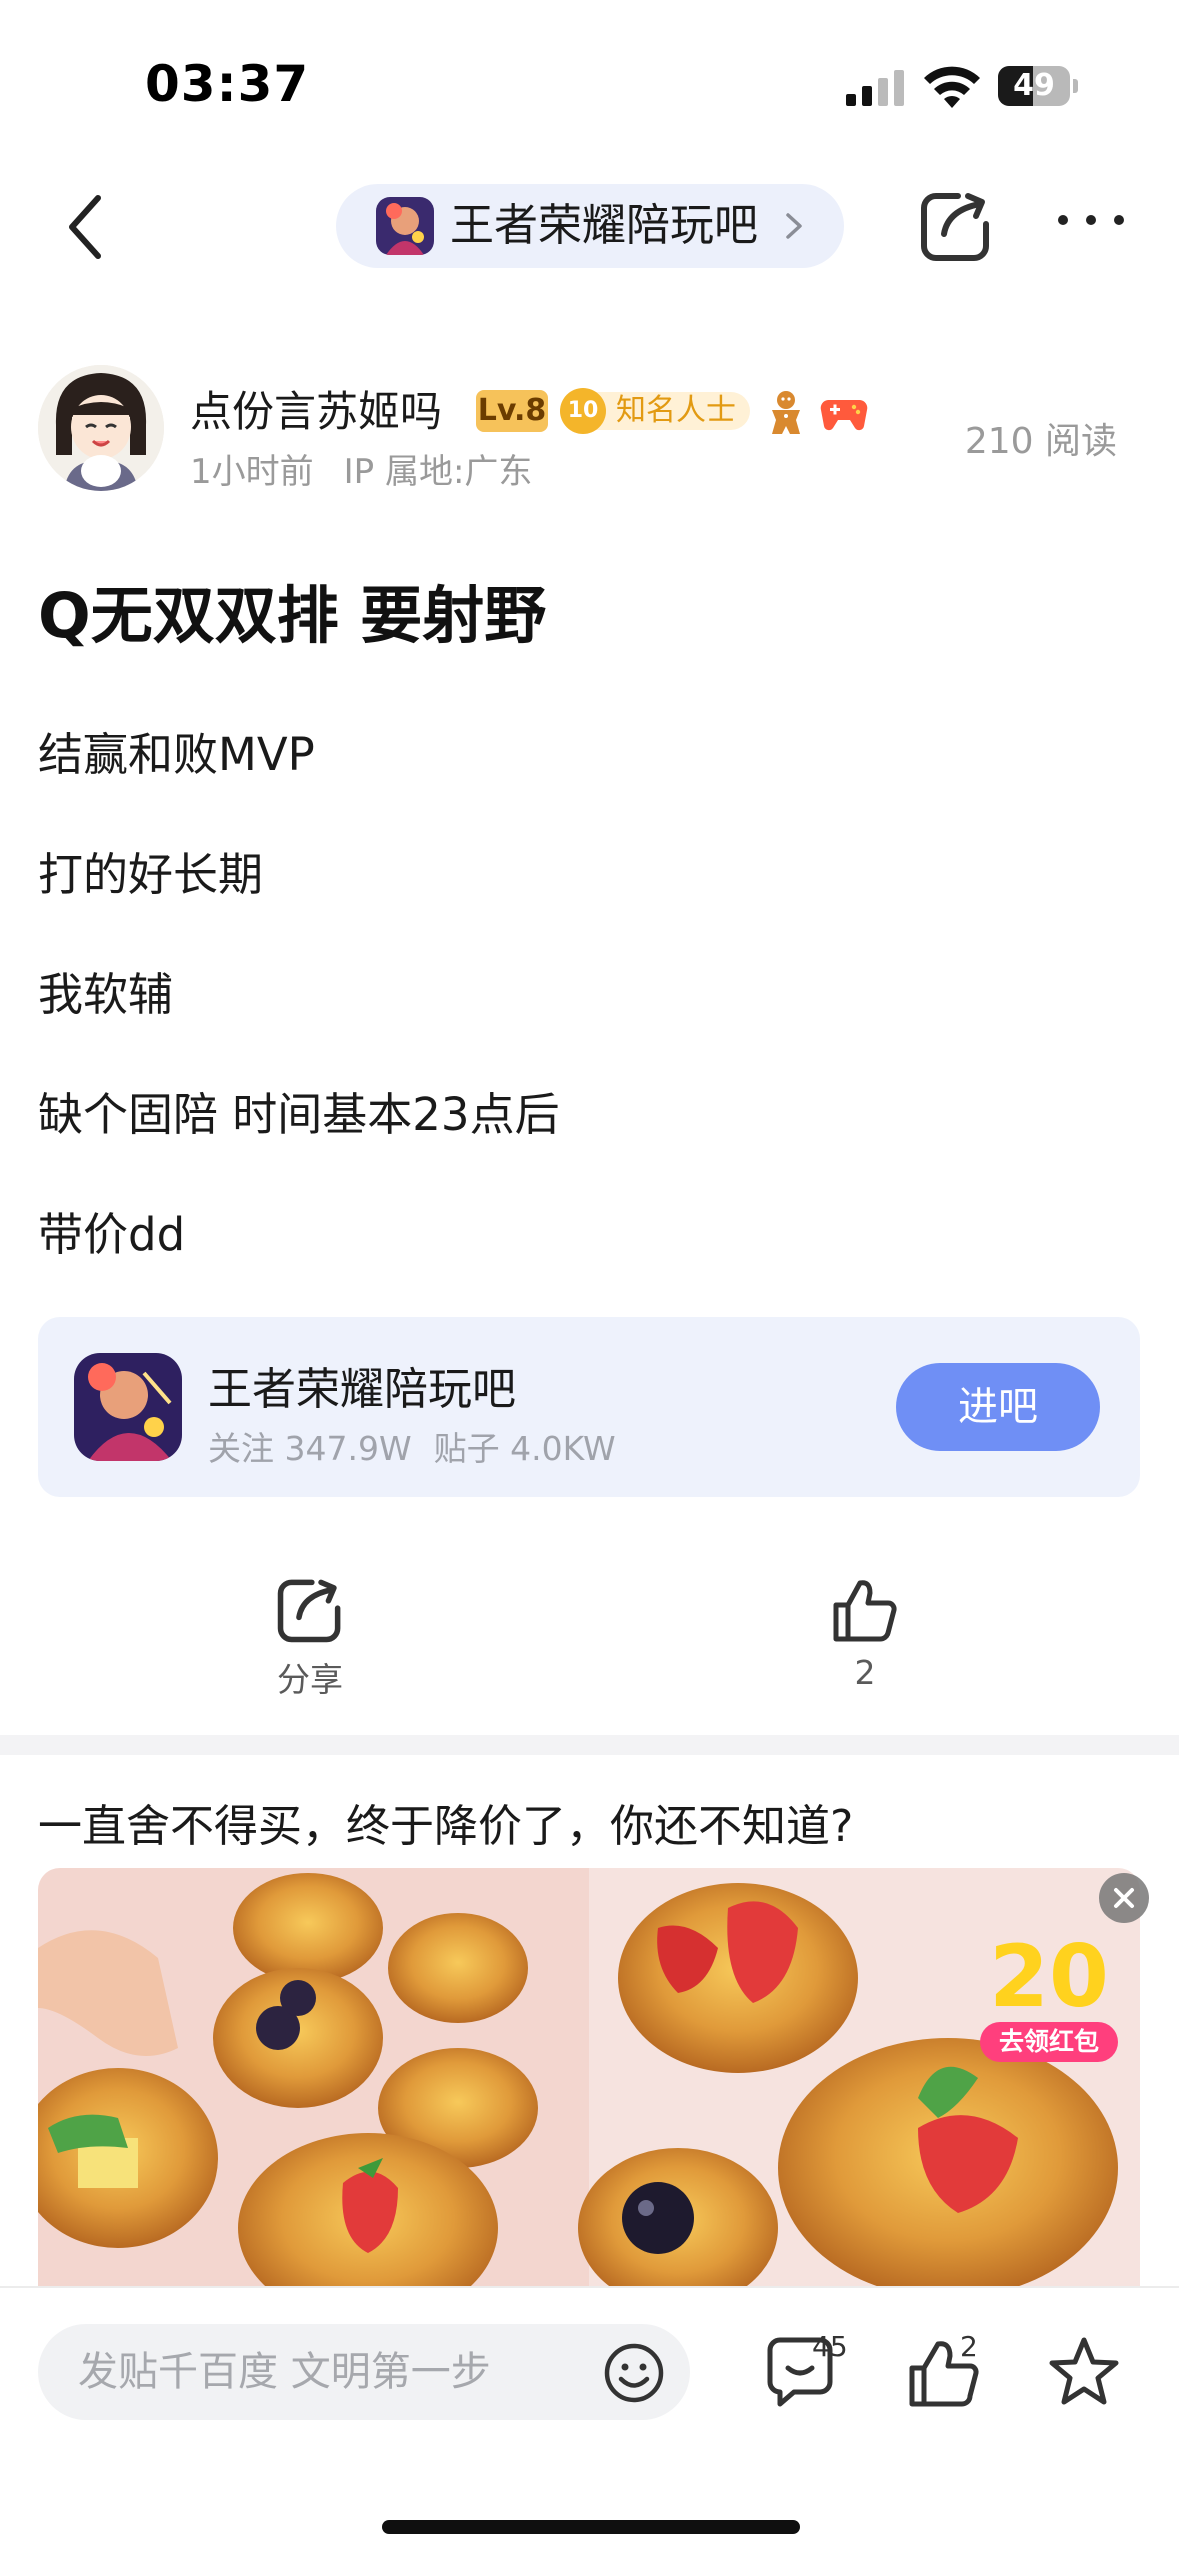  Describe the element at coordinates (85, 227) in the screenshot. I see `back-button` at that location.